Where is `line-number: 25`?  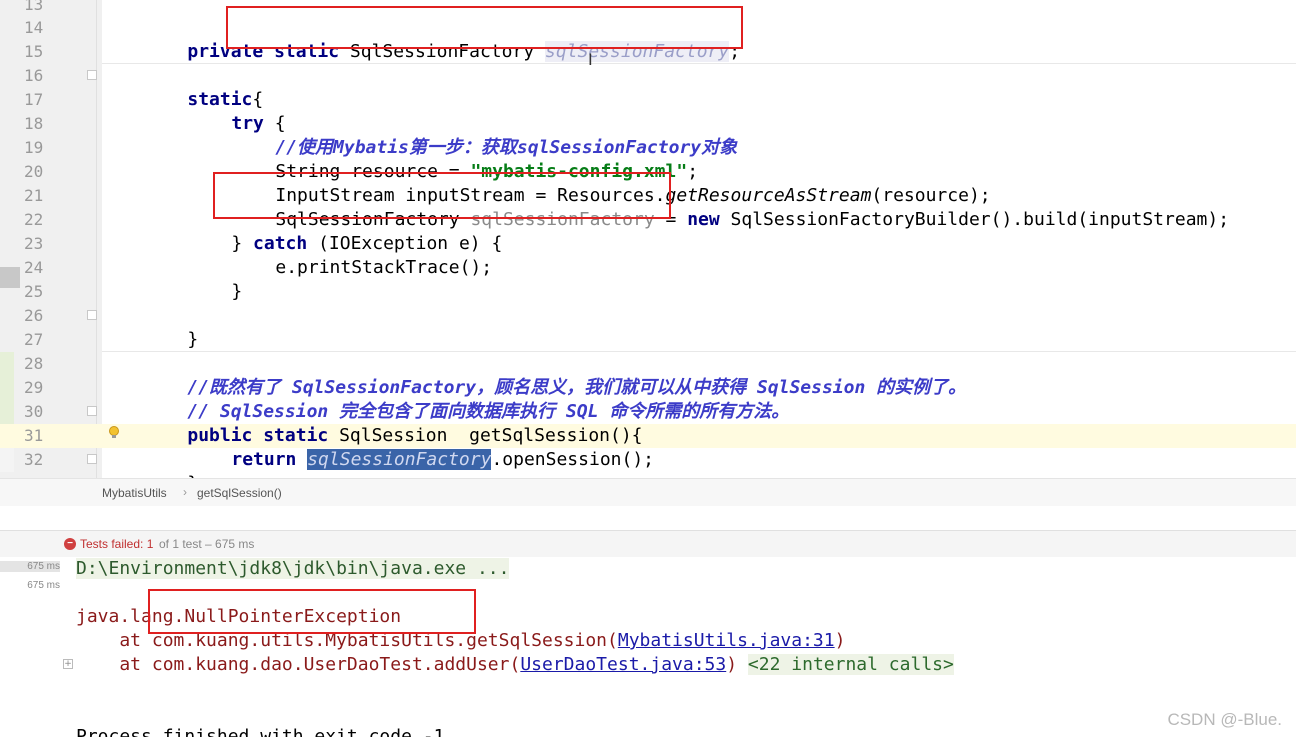
line-number: 25 is located at coordinates (34, 291).